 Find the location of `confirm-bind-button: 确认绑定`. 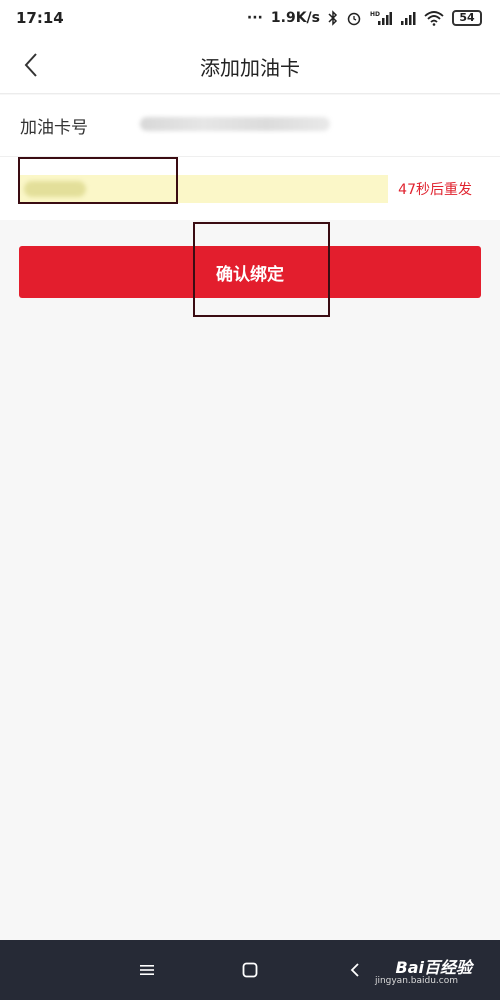

confirm-bind-button: 确认绑定 is located at coordinates (250, 272).